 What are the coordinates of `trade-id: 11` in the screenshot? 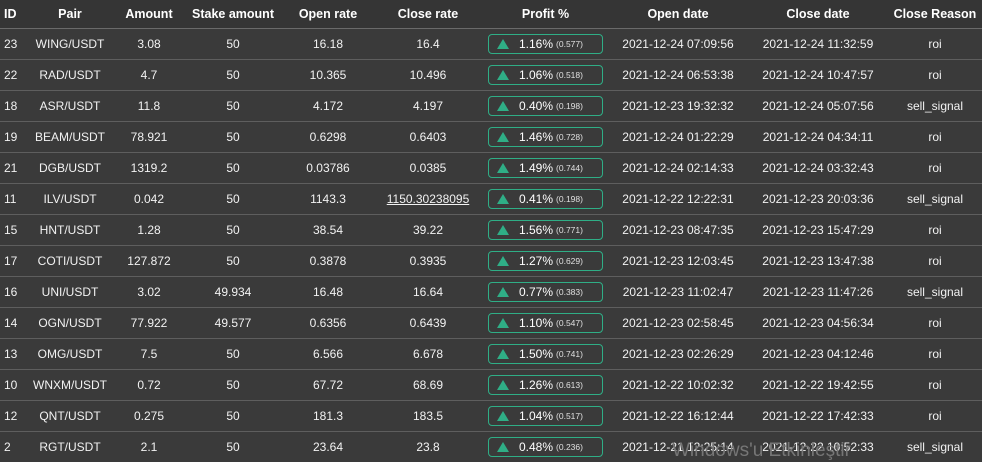 It's located at (12, 199).